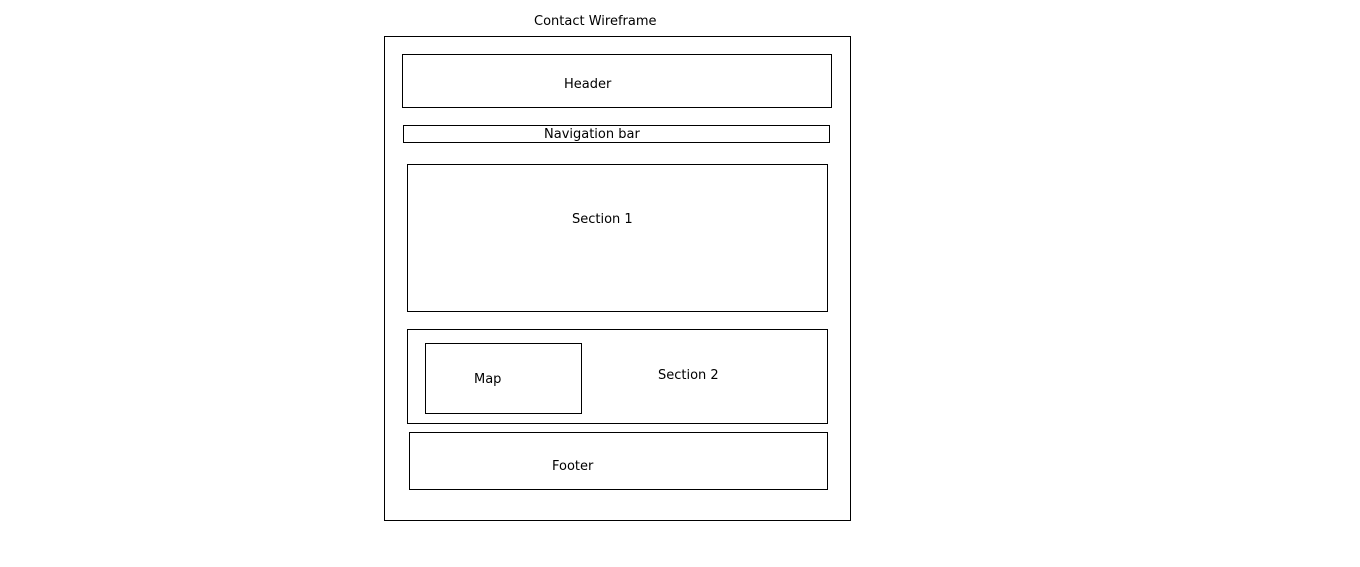 This screenshot has width=1360, height=567. What do you see at coordinates (595, 21) in the screenshot?
I see `diagram-title: Contact Wireframe` at bounding box center [595, 21].